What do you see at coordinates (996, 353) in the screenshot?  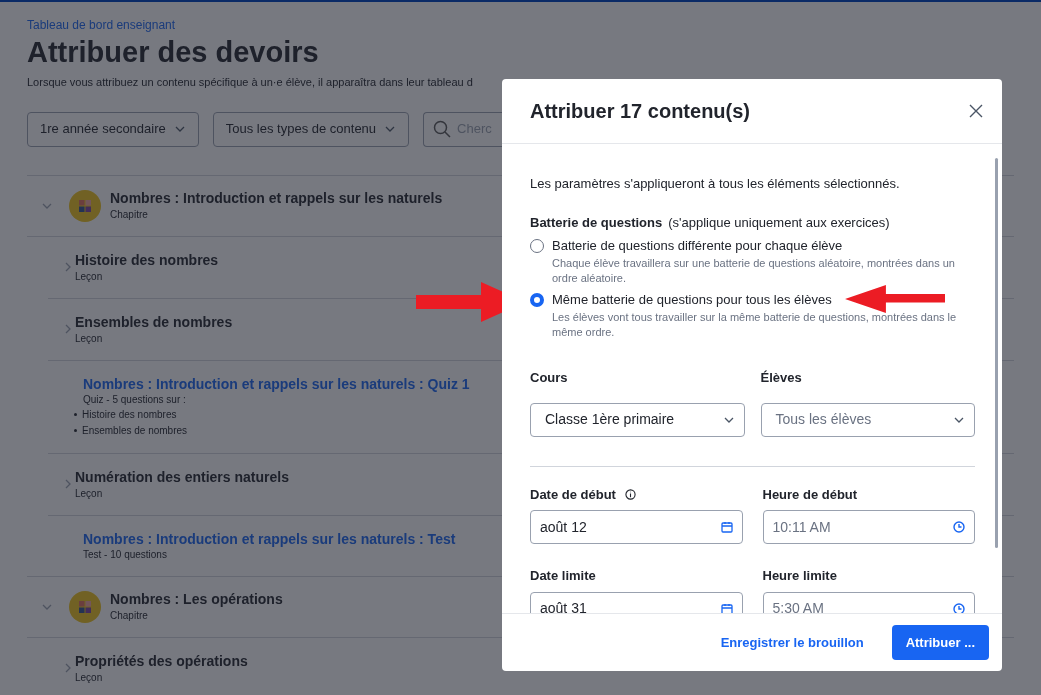 I see `scrollbar` at bounding box center [996, 353].